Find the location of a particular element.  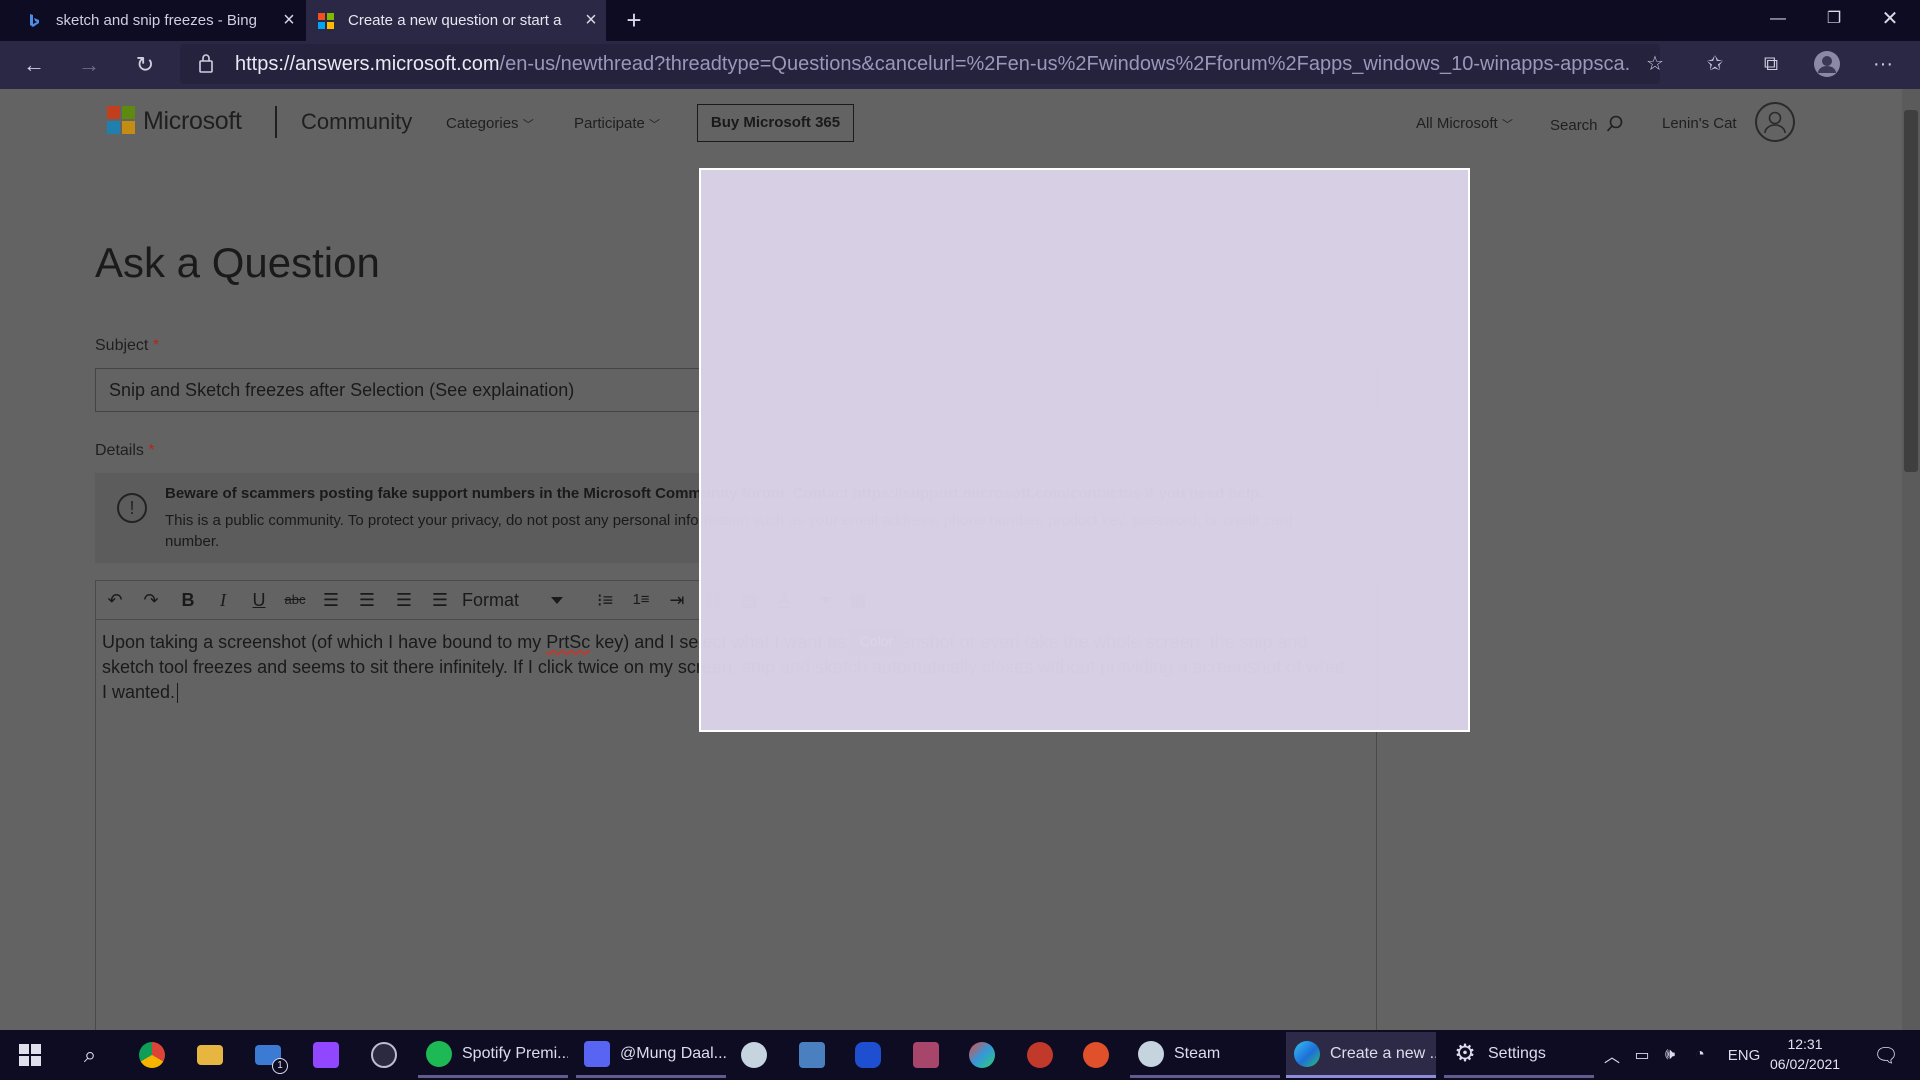

more-icon: ··· is located at coordinates (1883, 64).